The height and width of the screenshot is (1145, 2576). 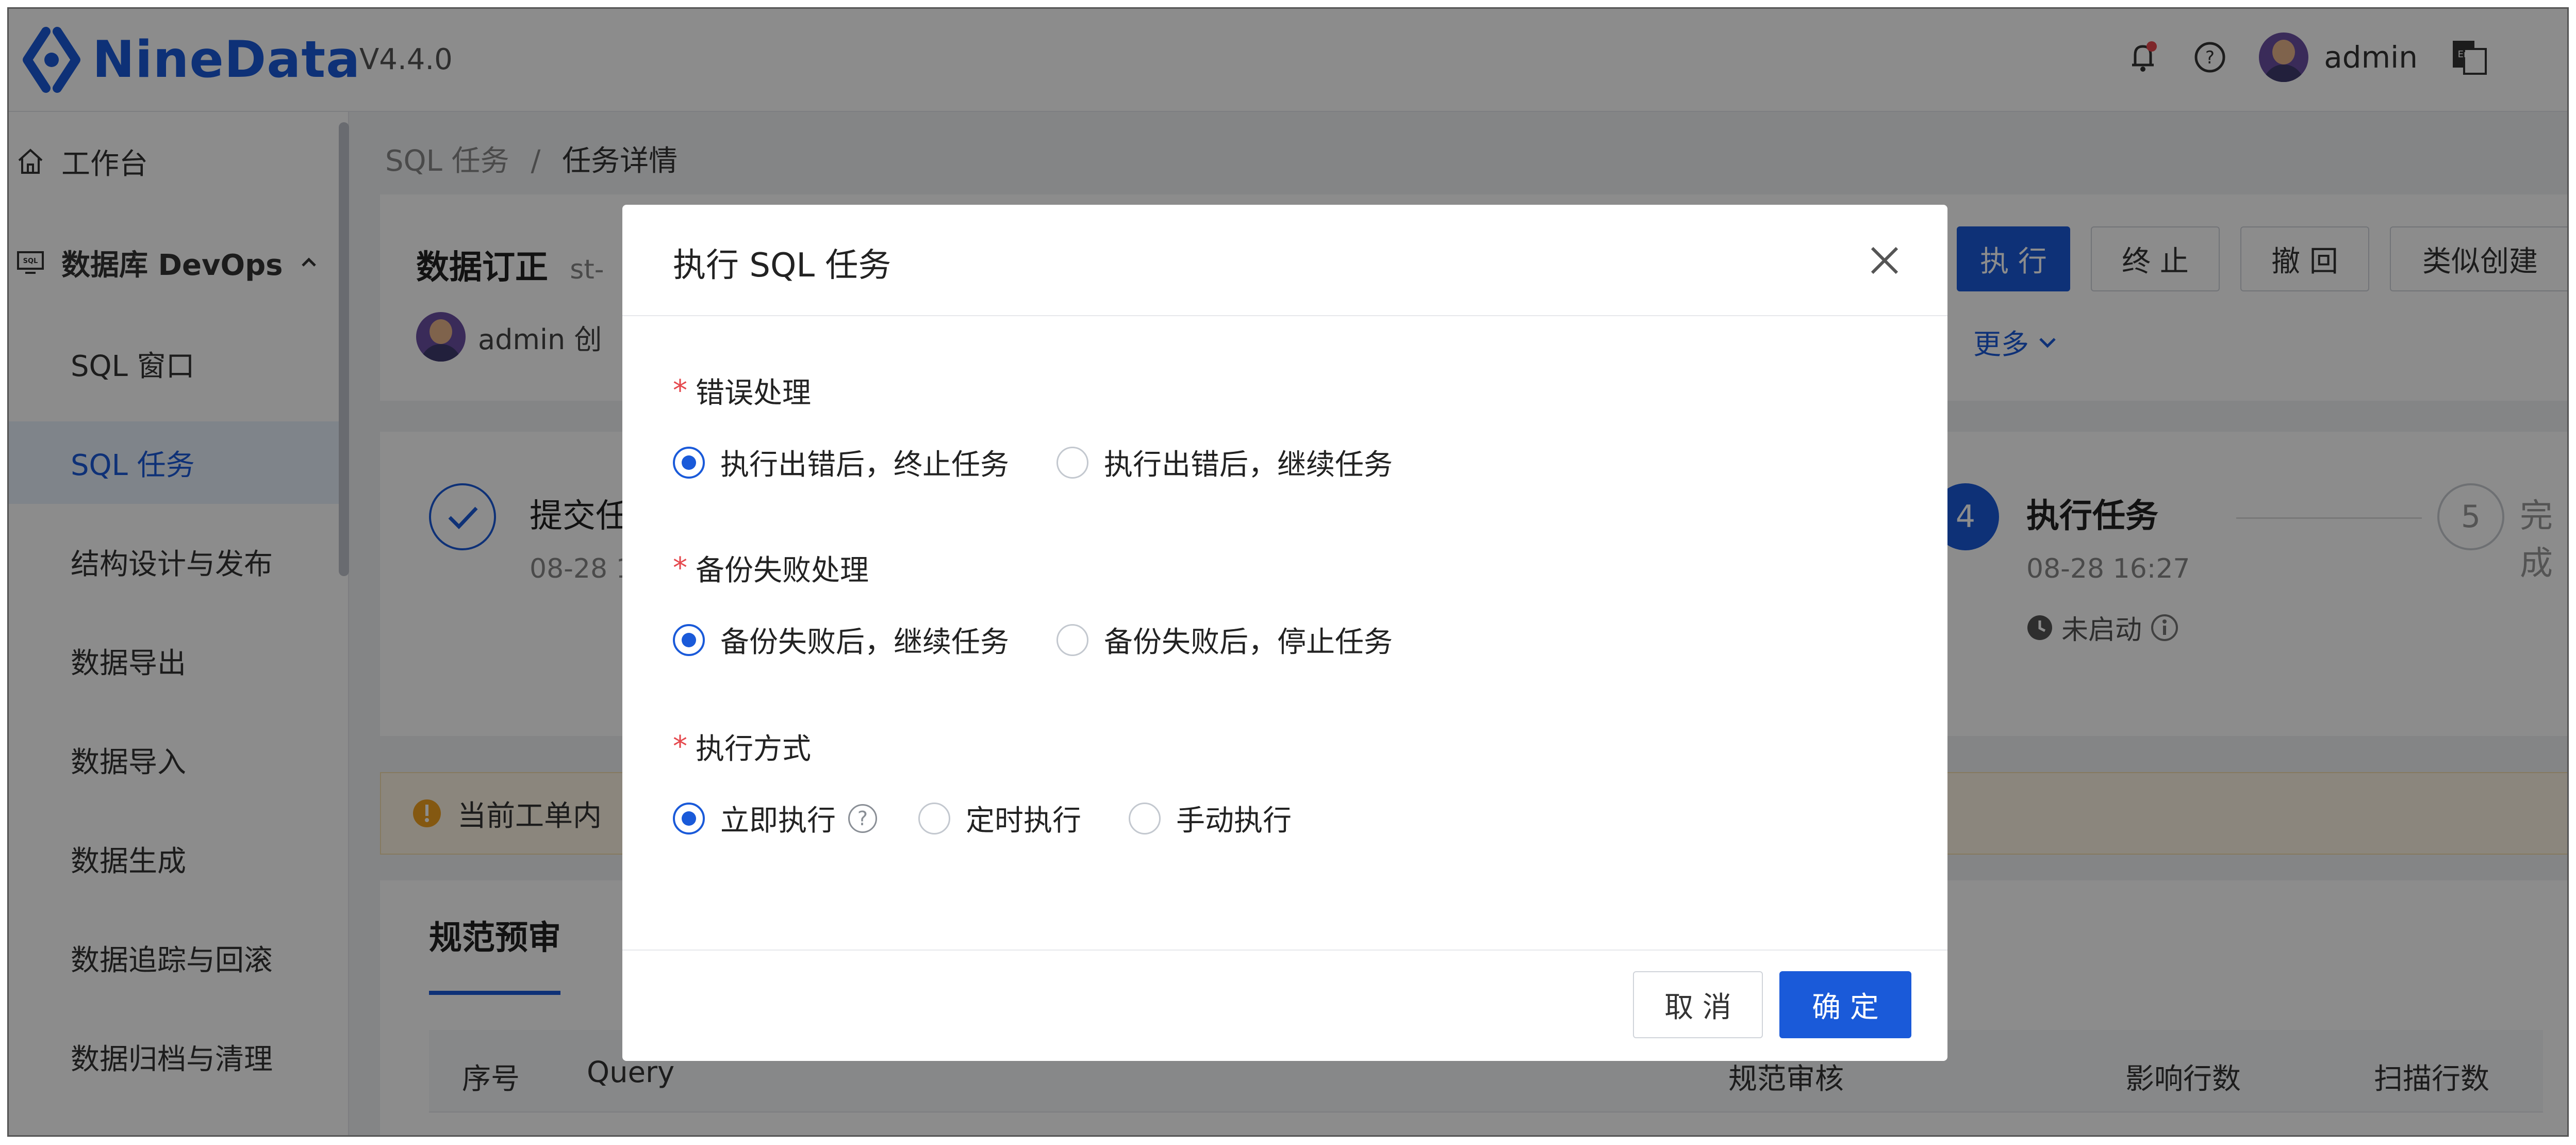 I want to click on confirm-button: 确 定, so click(x=1845, y=1004).